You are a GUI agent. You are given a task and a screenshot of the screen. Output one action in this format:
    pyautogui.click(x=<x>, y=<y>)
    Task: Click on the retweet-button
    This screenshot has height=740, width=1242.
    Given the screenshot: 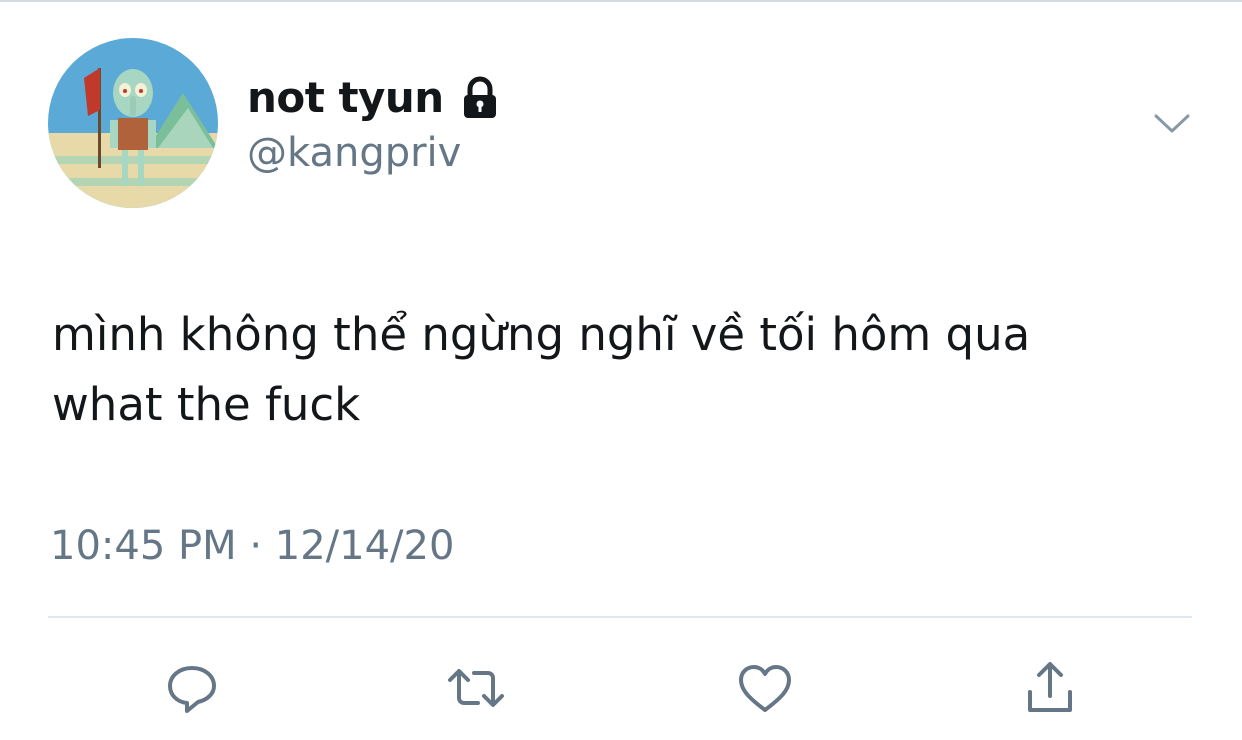 What is the action you would take?
    pyautogui.click(x=476, y=688)
    